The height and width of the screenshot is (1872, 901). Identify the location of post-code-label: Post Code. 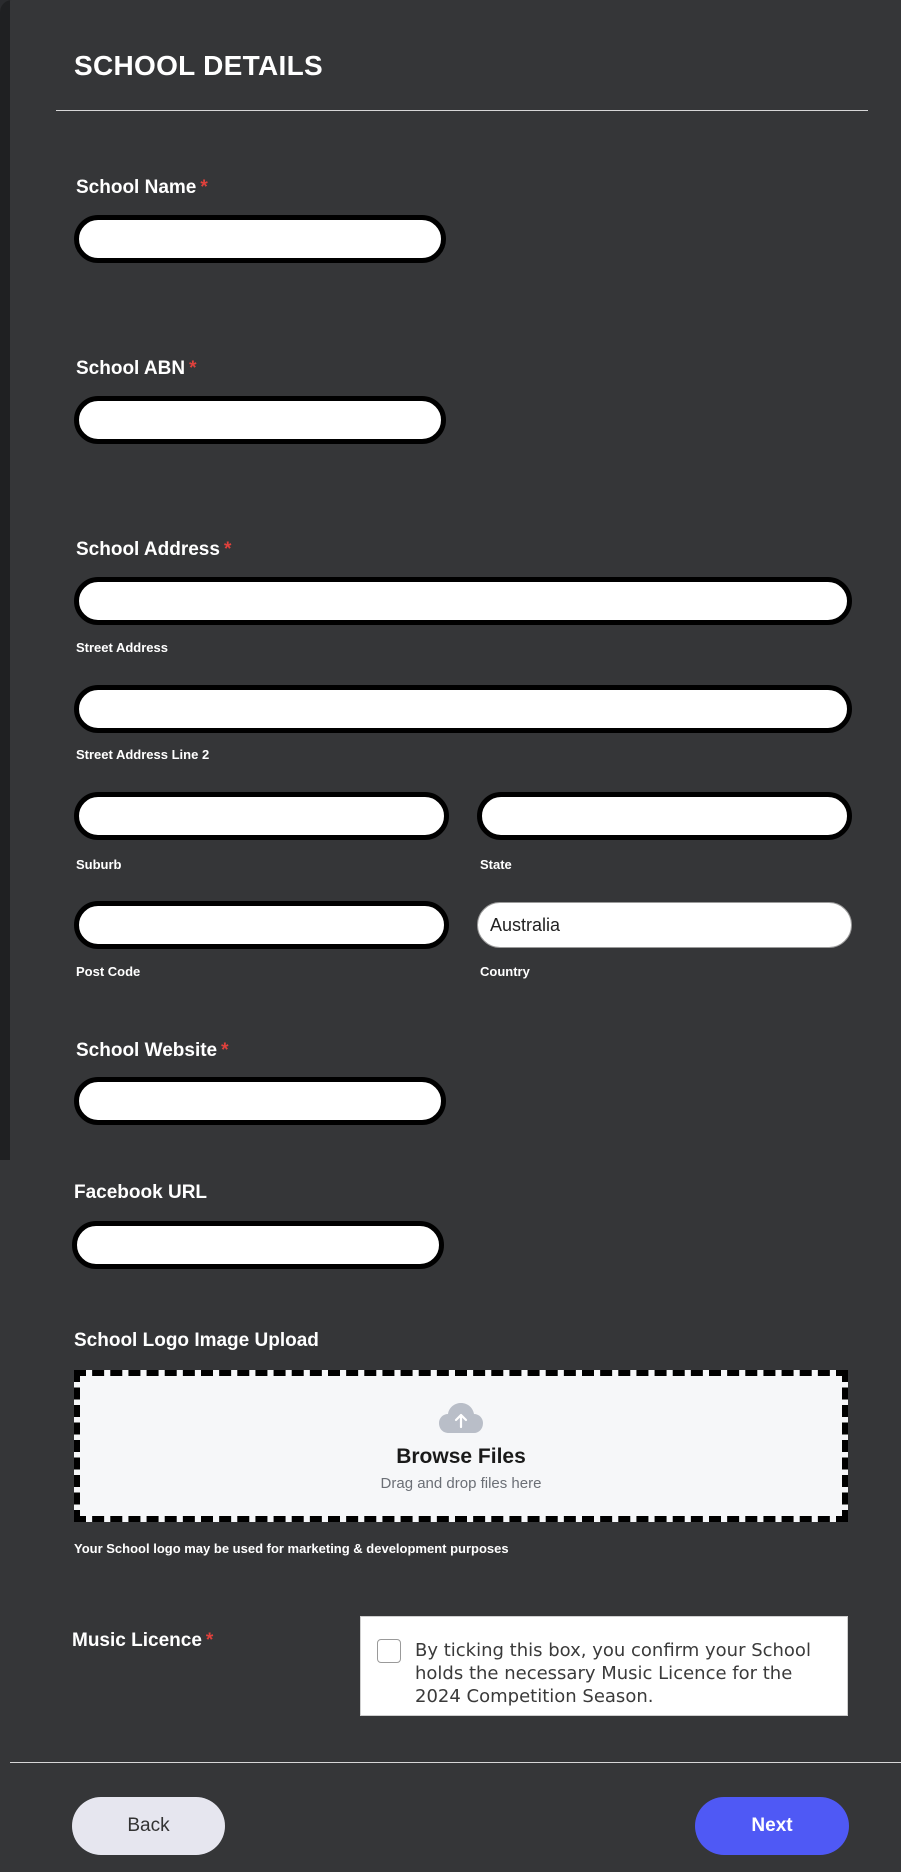
(108, 971).